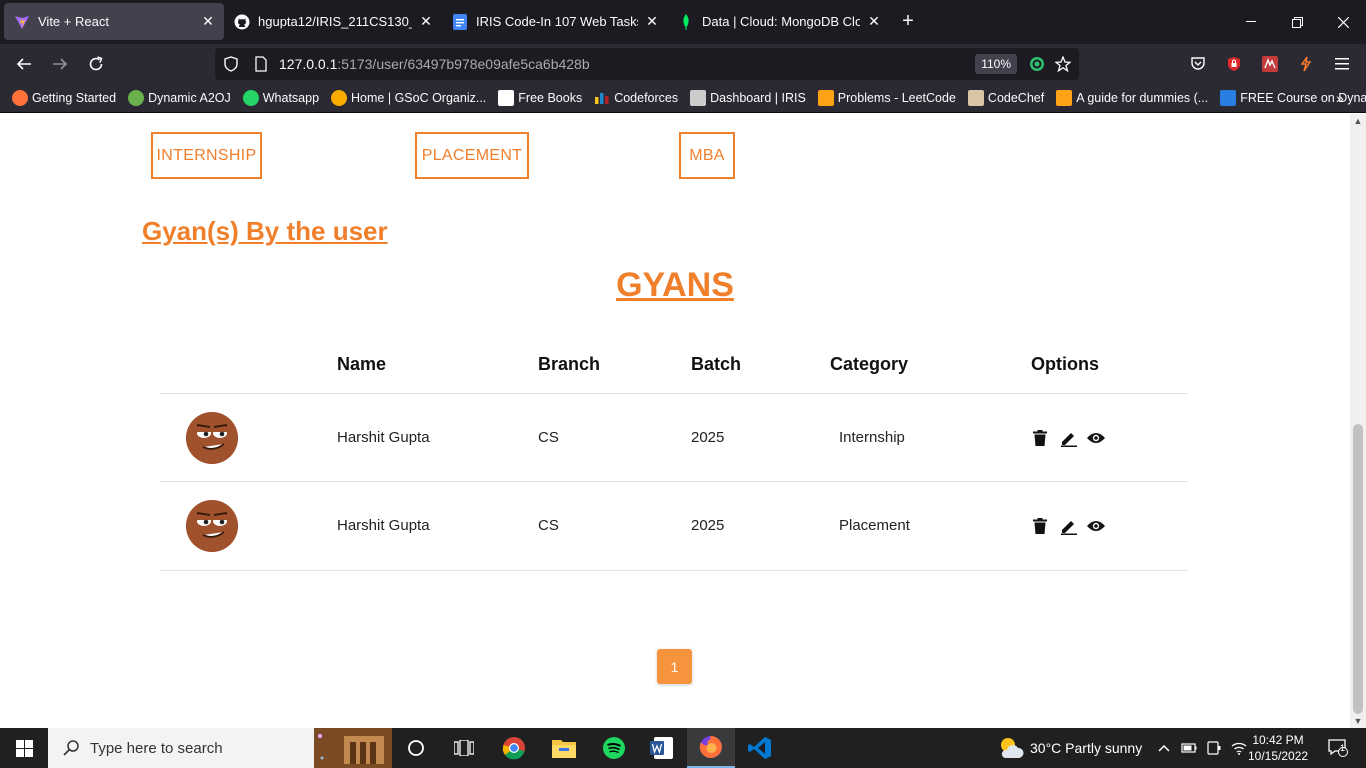 Image resolution: width=1366 pixels, height=768 pixels. Describe the element at coordinates (779, 21) in the screenshot. I see `tab-mongodb: Data | Cloud: MongoDB Cloud ✕` at that location.